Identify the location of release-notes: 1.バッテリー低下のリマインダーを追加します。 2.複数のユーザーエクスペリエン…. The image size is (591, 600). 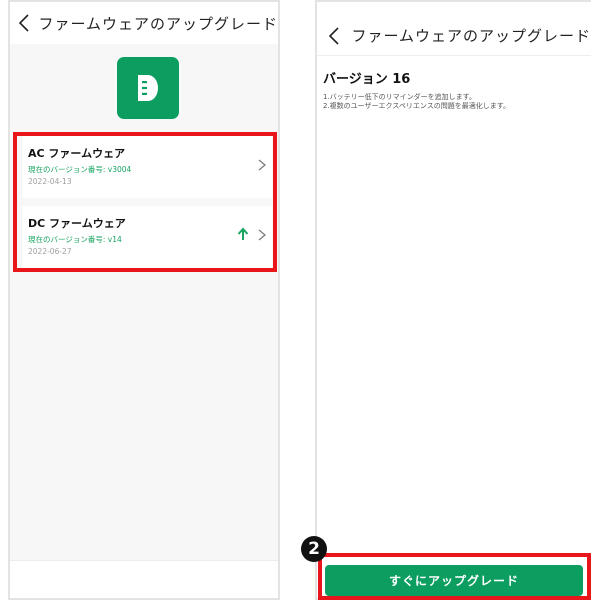
(416, 102).